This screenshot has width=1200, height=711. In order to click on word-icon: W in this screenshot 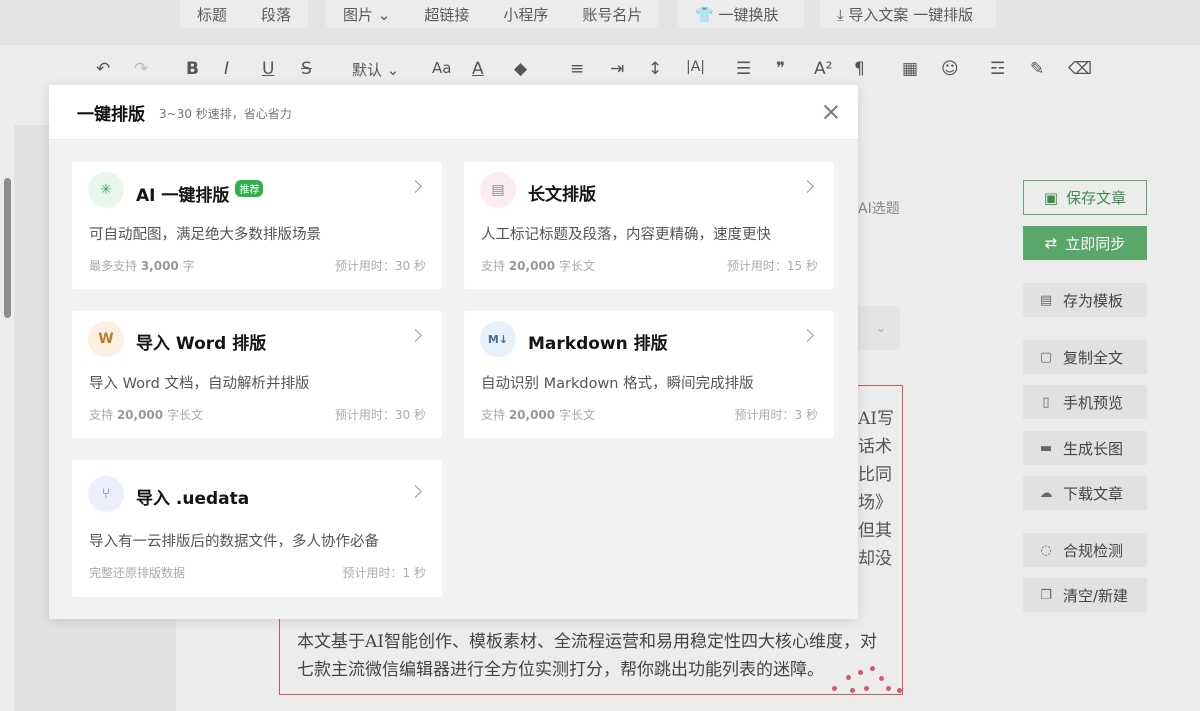, I will do `click(106, 339)`.